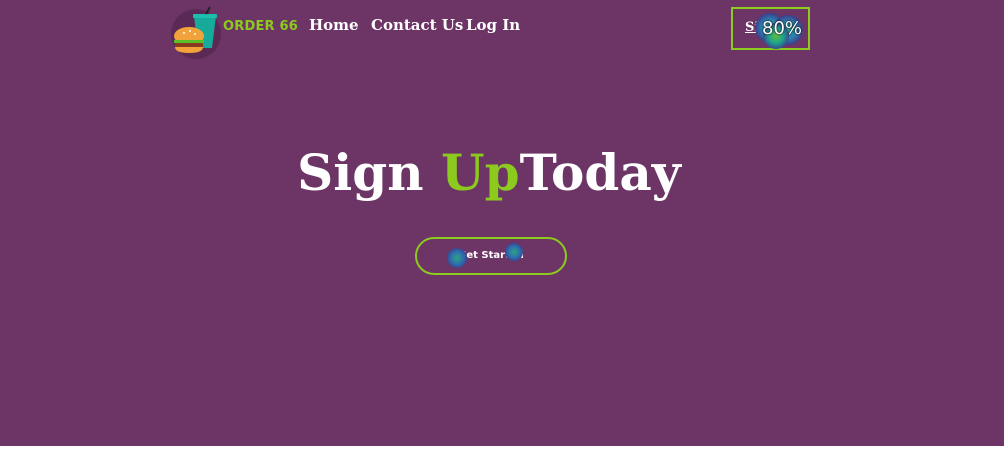 The image size is (1004, 449). What do you see at coordinates (334, 25) in the screenshot?
I see `nav-home-link: Home` at bounding box center [334, 25].